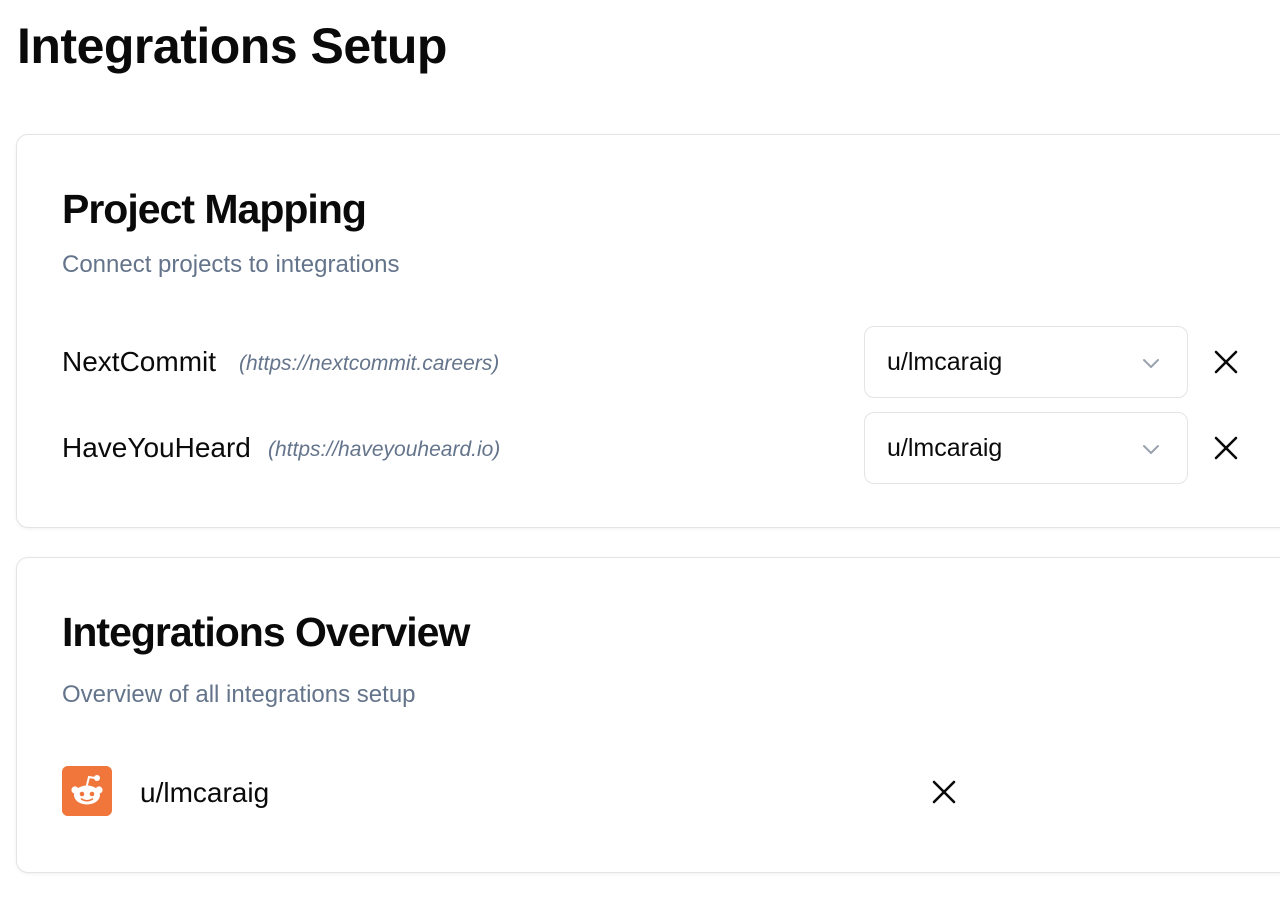  What do you see at coordinates (231, 264) in the screenshot?
I see `project-mapping-subtitle: Connect projects to integrations` at bounding box center [231, 264].